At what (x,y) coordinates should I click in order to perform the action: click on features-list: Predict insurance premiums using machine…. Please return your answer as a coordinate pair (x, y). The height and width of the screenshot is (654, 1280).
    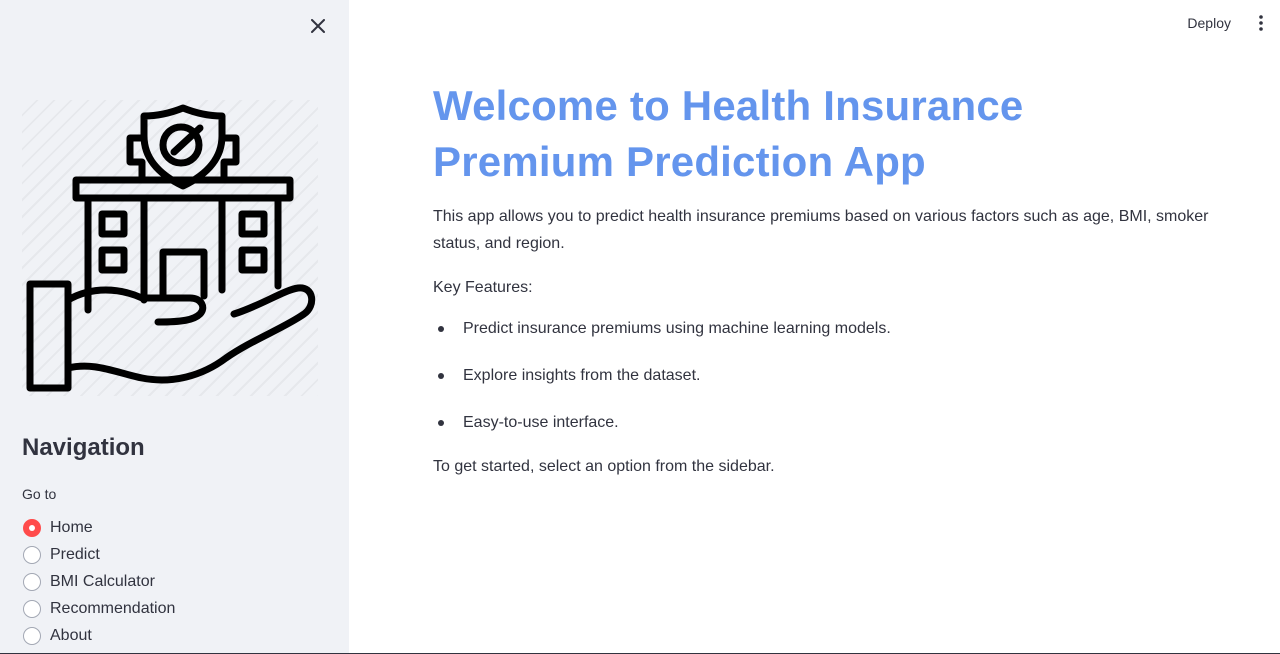
    Looking at the image, I should click on (823, 375).